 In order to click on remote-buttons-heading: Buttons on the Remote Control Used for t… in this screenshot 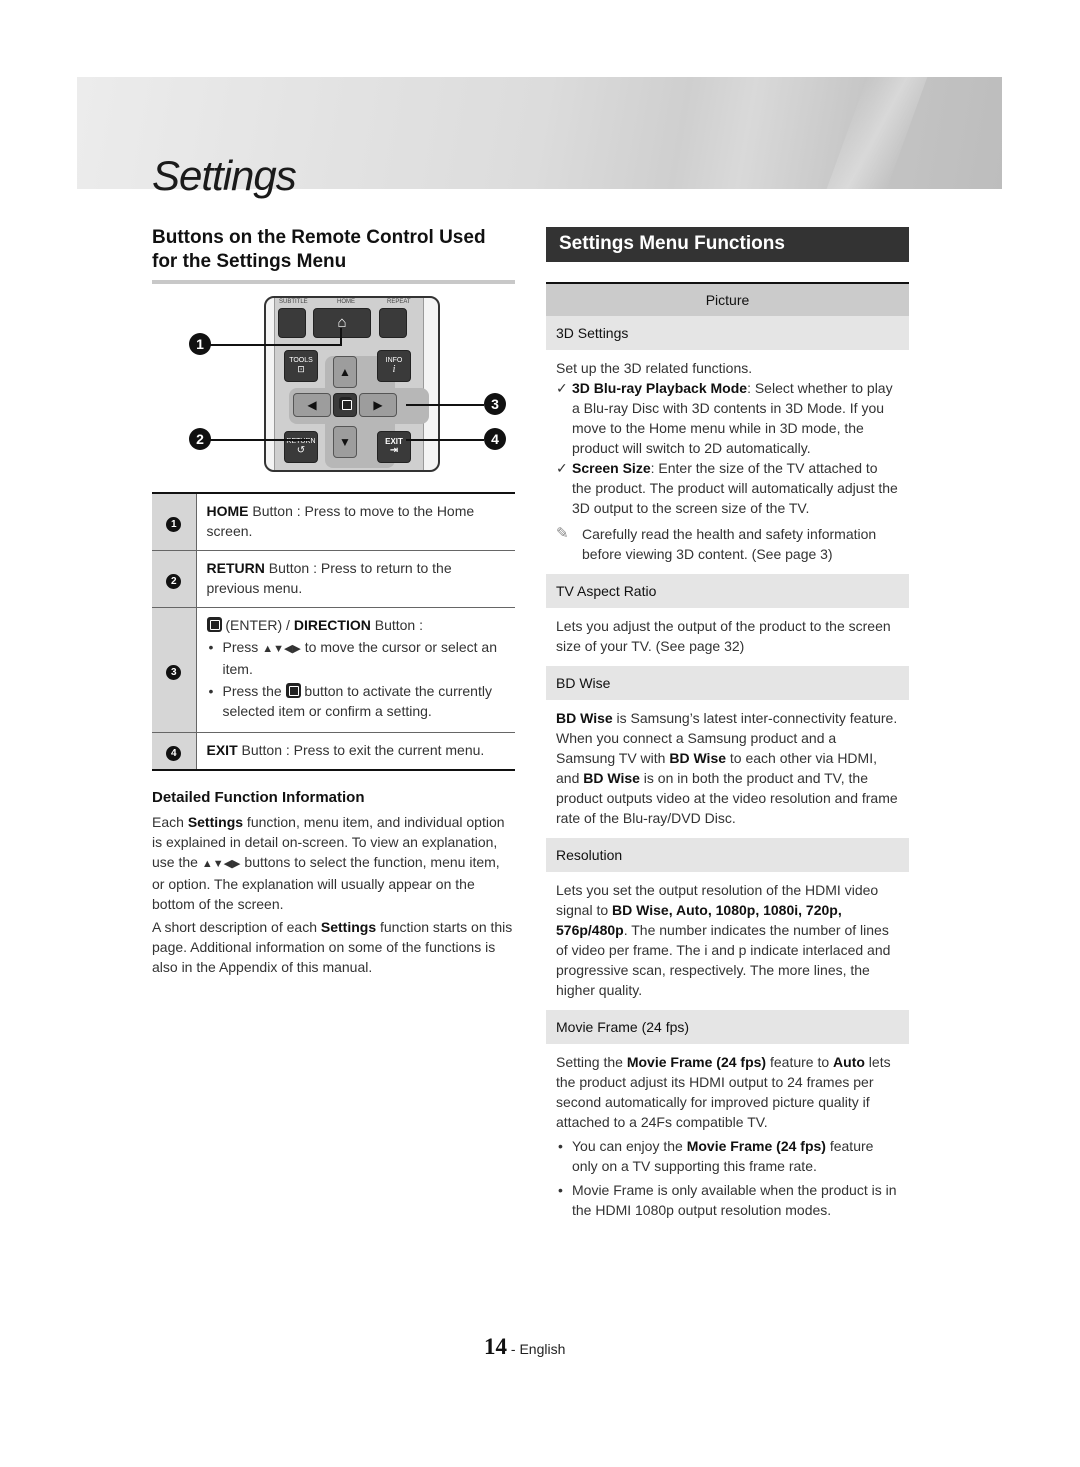, I will do `click(333, 255)`.